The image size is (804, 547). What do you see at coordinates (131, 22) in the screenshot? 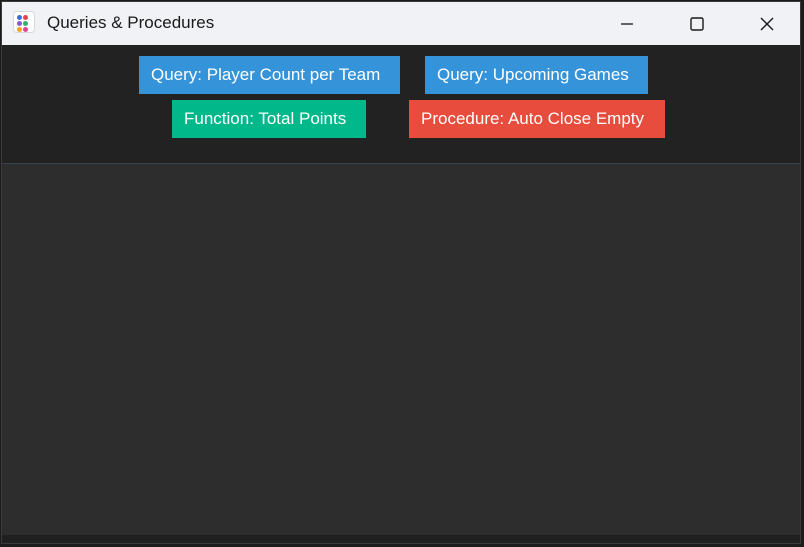
I see `window-title: Queries & Procedures` at bounding box center [131, 22].